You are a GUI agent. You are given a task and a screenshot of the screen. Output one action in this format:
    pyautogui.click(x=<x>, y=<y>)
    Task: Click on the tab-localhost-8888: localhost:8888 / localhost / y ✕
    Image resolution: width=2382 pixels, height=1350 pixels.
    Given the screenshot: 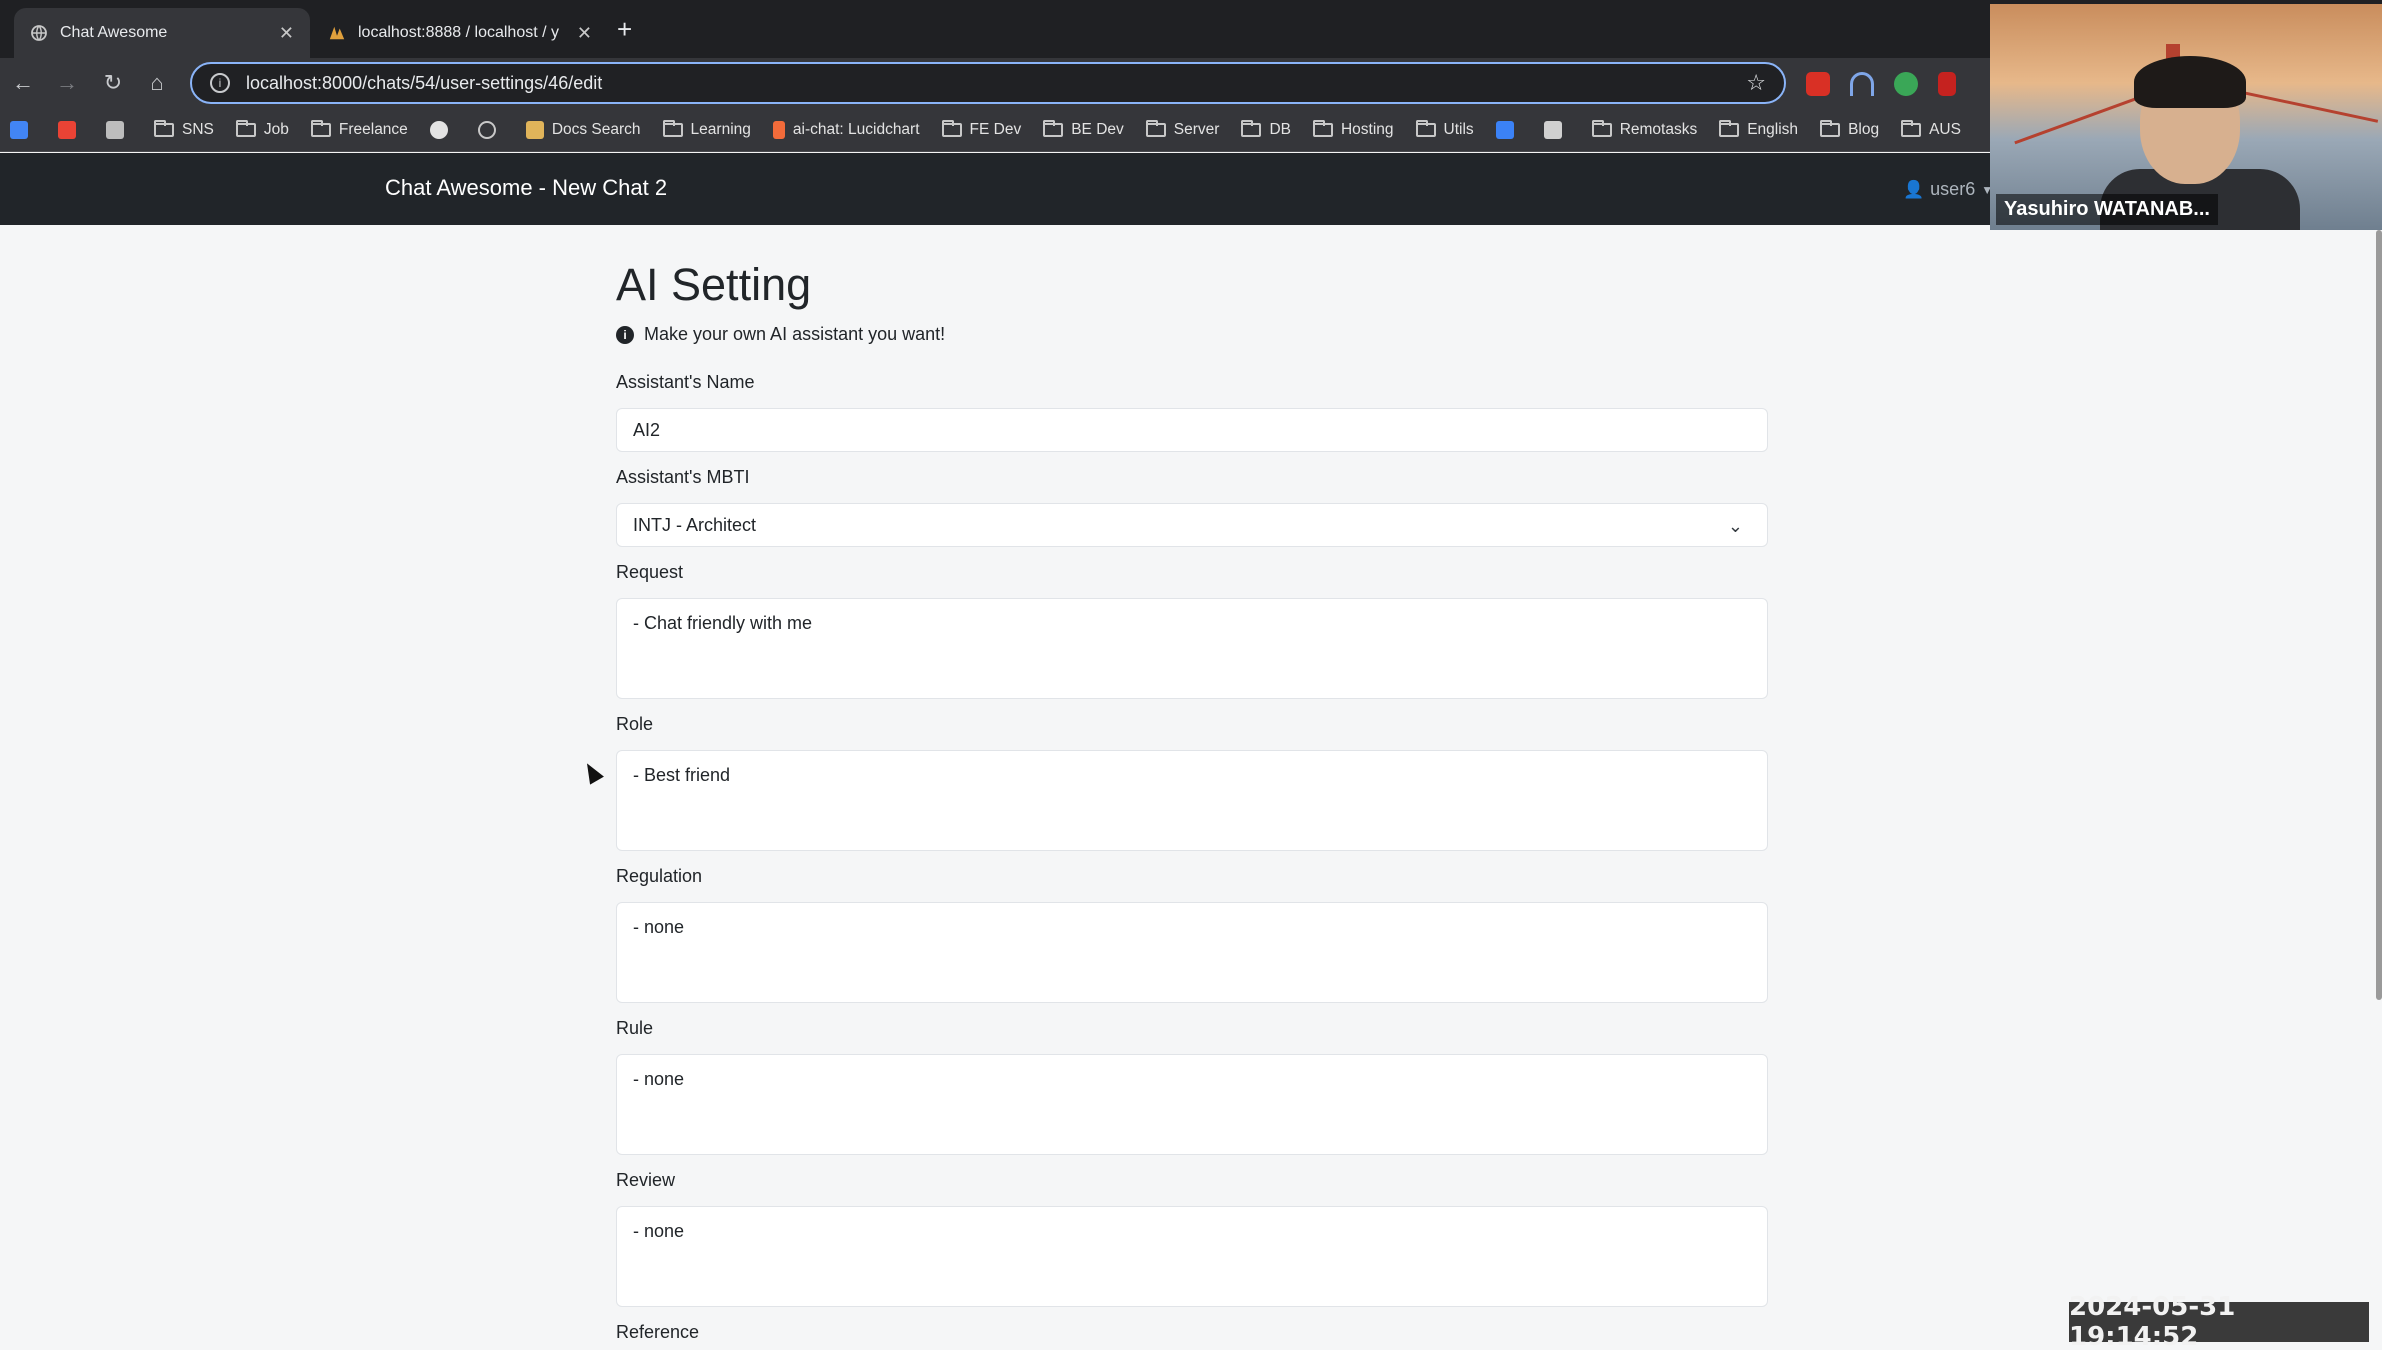 What is the action you would take?
    pyautogui.click(x=460, y=33)
    